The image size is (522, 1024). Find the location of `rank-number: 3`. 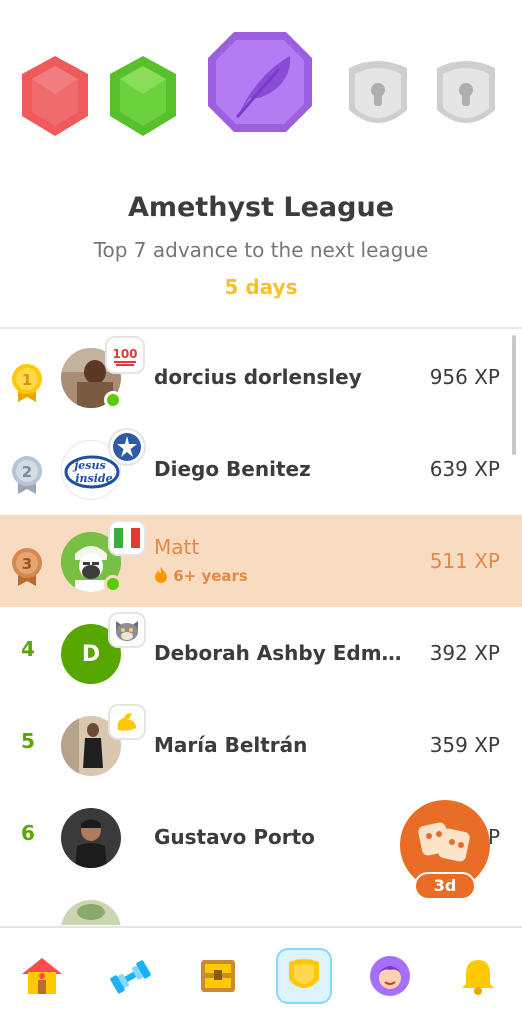

rank-number: 3 is located at coordinates (27, 564).